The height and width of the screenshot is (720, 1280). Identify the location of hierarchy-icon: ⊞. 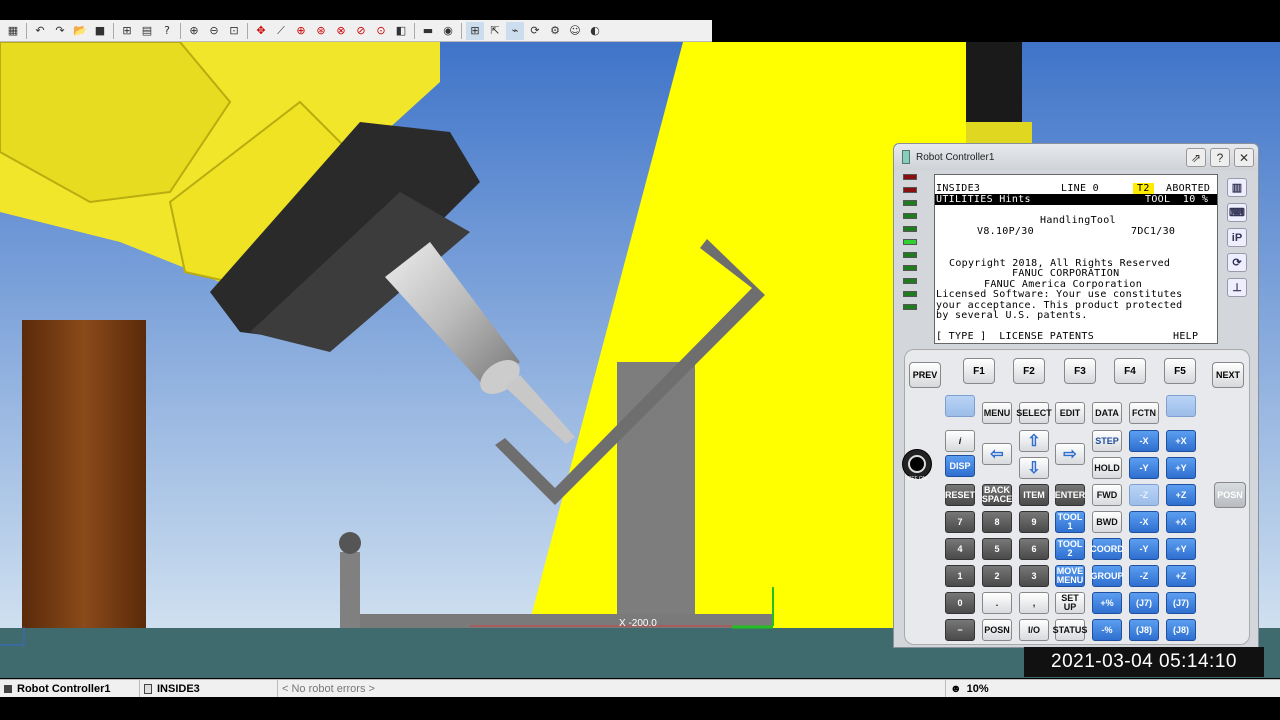
(127, 31).